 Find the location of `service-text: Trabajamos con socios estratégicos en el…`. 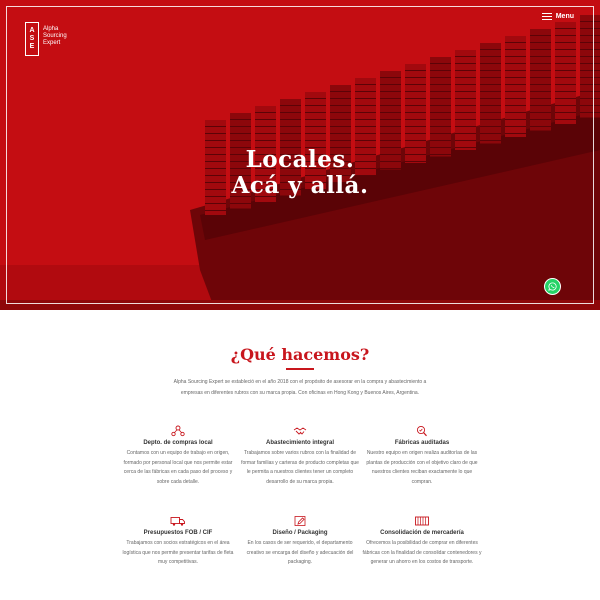

service-text: Trabajamos con socios estratégicos en el… is located at coordinates (178, 552).